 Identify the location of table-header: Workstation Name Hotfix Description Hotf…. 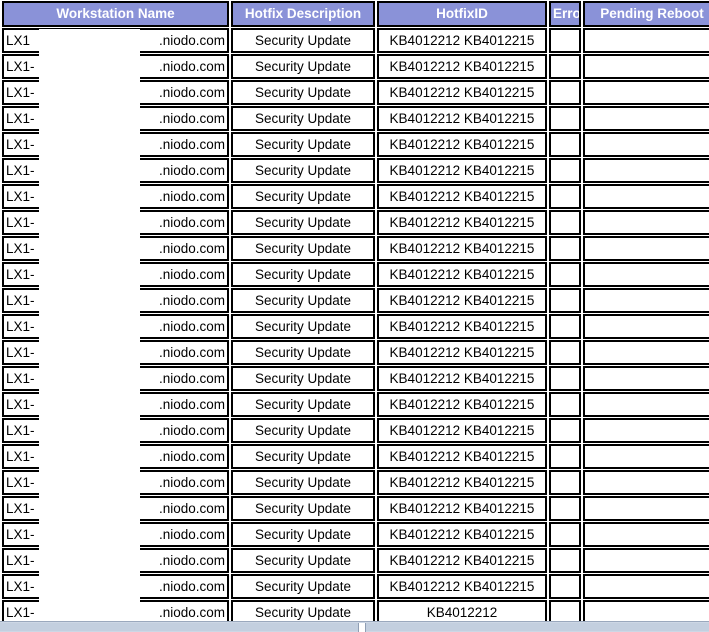
(355, 14).